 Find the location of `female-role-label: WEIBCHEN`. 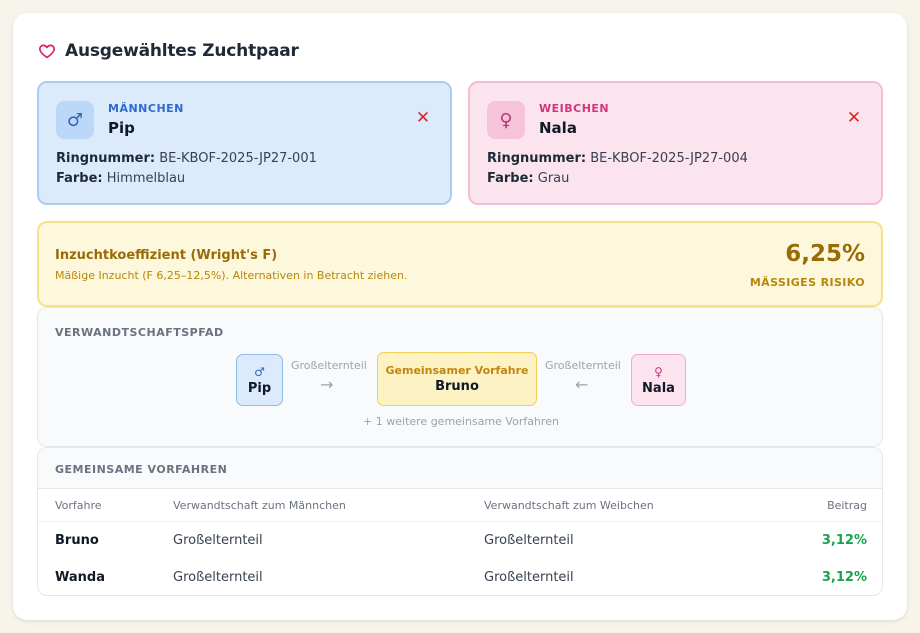

female-role-label: WEIBCHEN is located at coordinates (574, 108).